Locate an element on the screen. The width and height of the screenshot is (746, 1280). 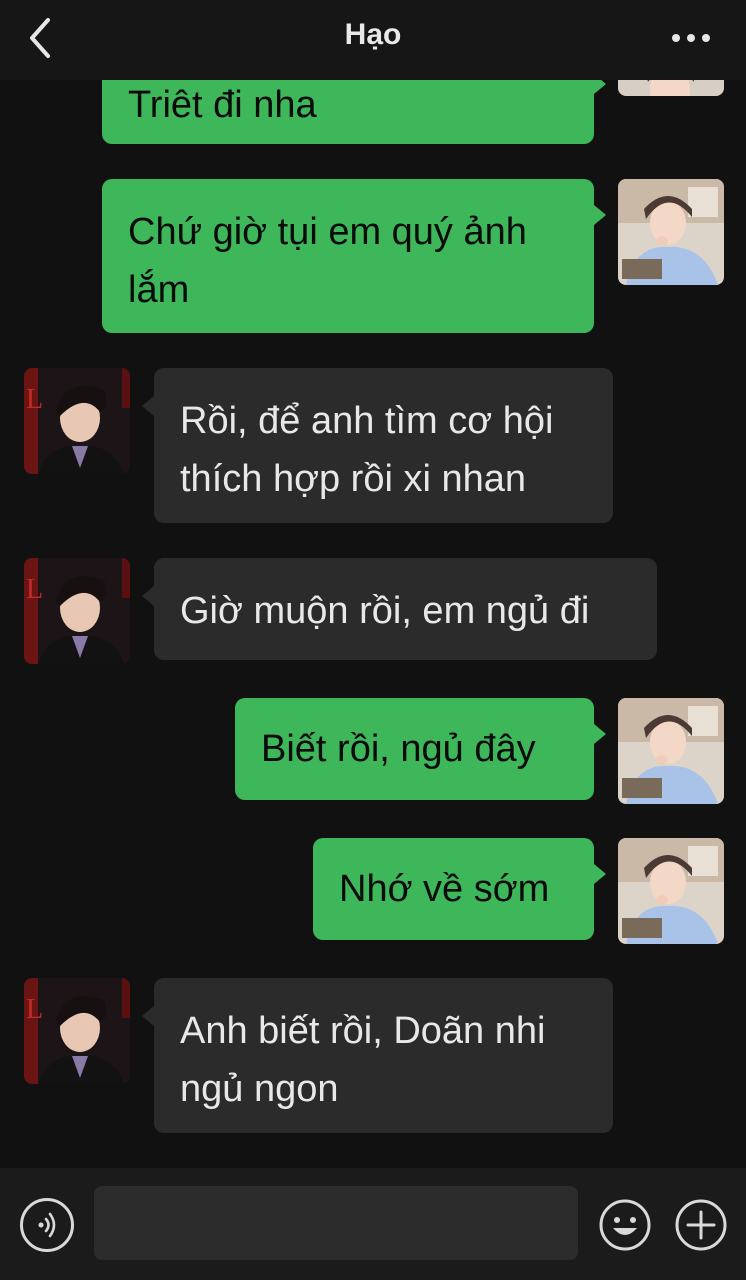
message-text: Anh biết rồi, Doãn nhi ngủ ngon is located at coordinates (363, 1060).